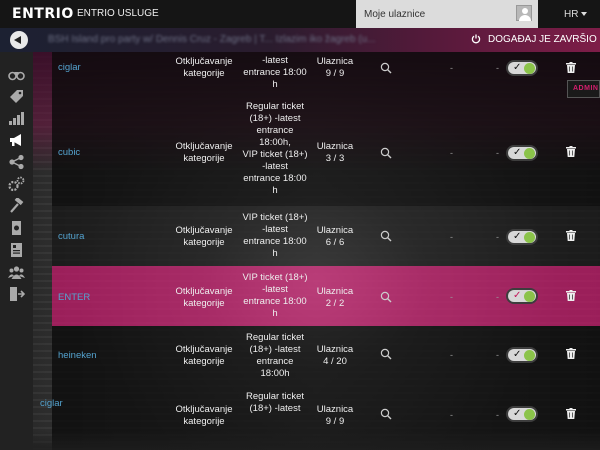  I want to click on ticket-line: entrance 18:00, so click(275, 72).